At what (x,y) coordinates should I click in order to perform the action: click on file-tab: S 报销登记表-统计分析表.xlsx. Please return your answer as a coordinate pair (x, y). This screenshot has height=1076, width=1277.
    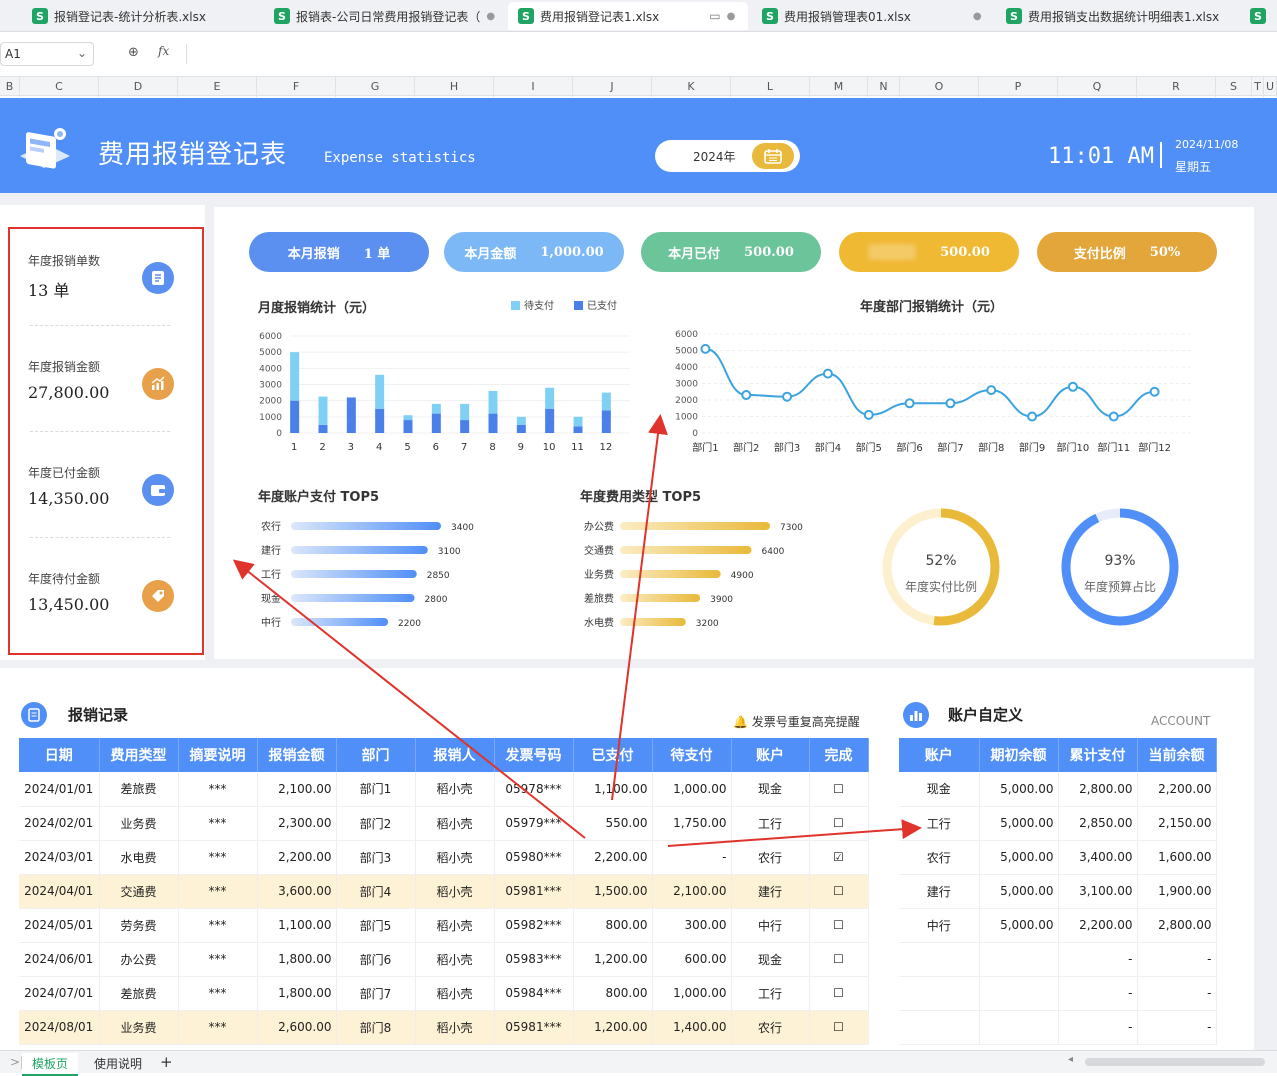
    Looking at the image, I should click on (140, 16).